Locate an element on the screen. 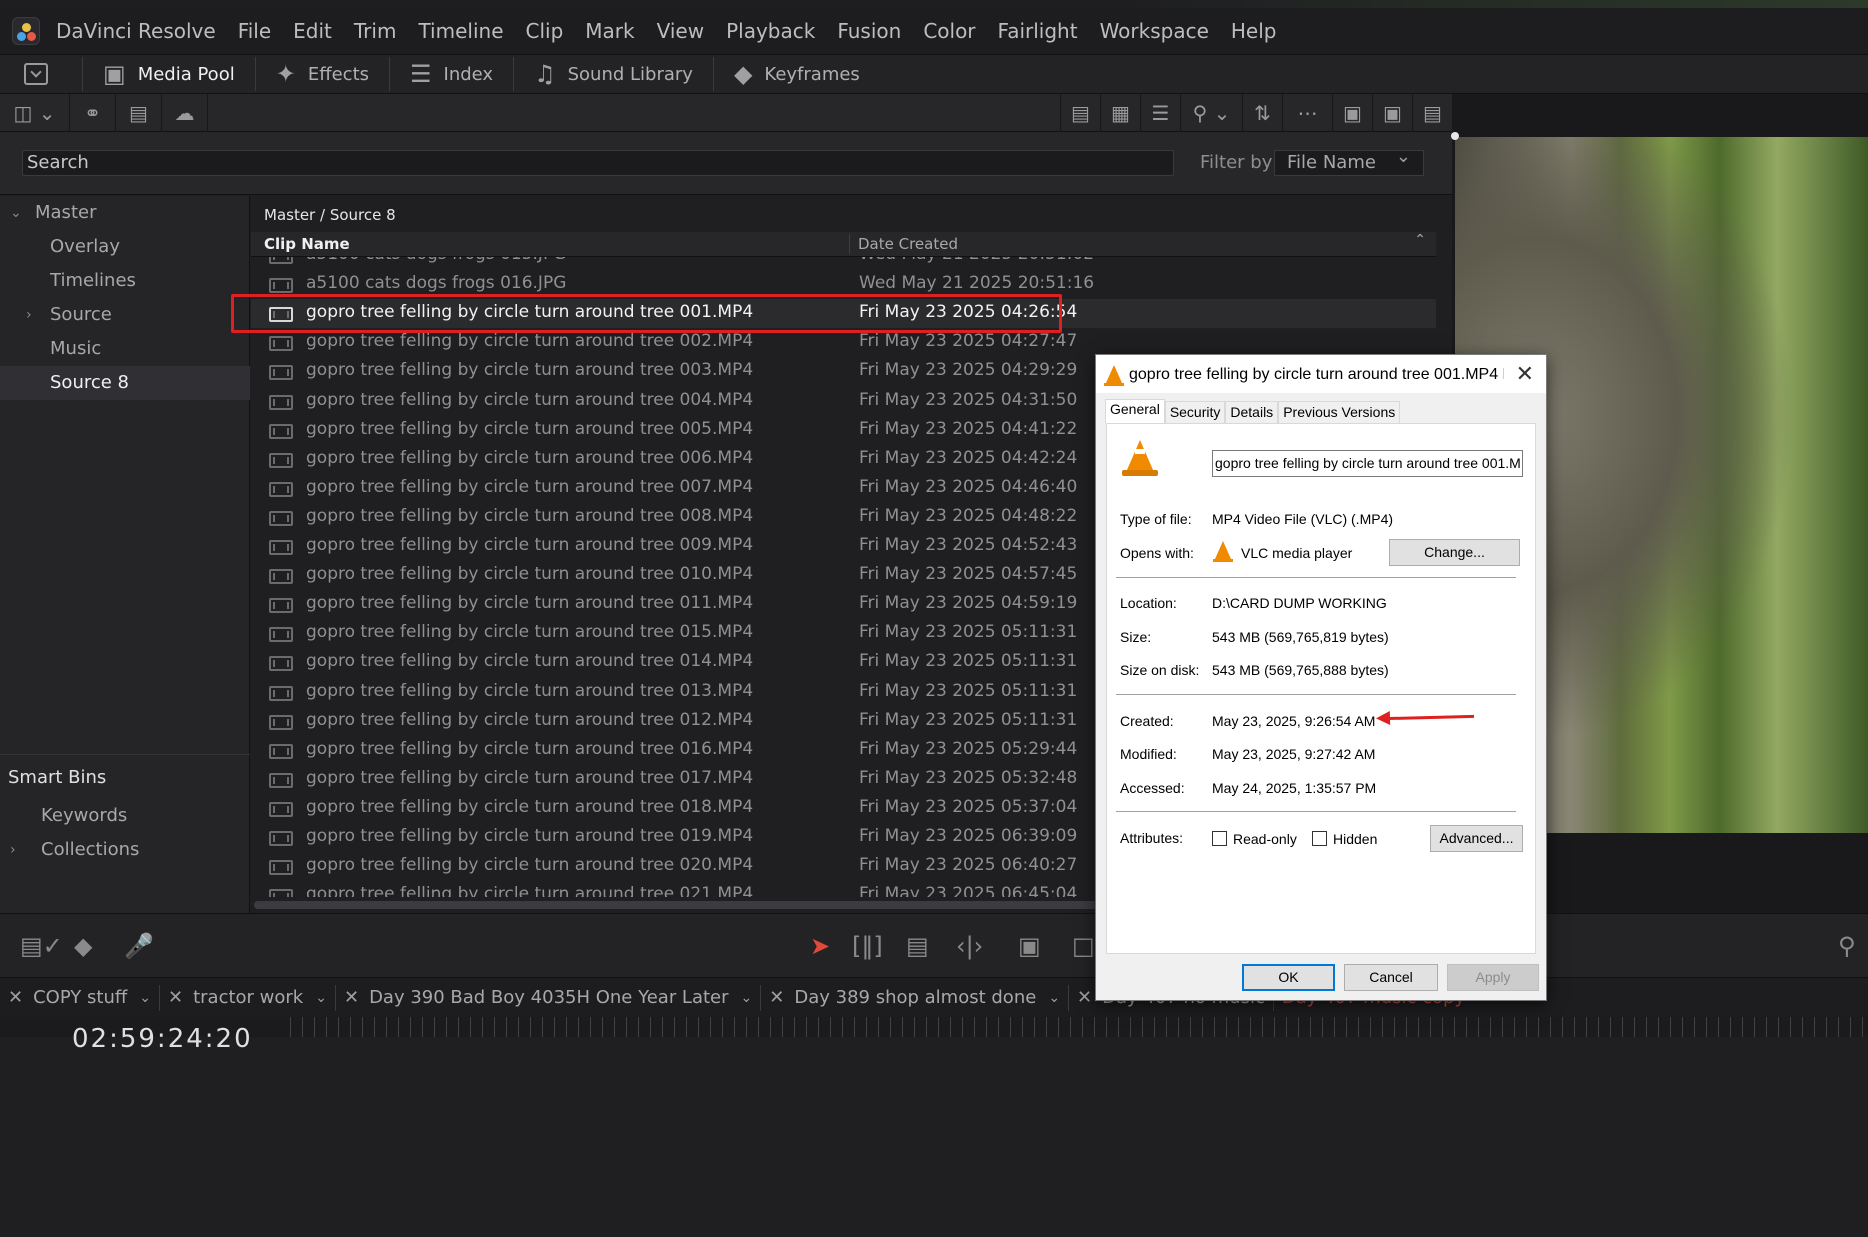 This screenshot has height=1237, width=1868. keyframes-button: ◆ Keyframes is located at coordinates (797, 74).